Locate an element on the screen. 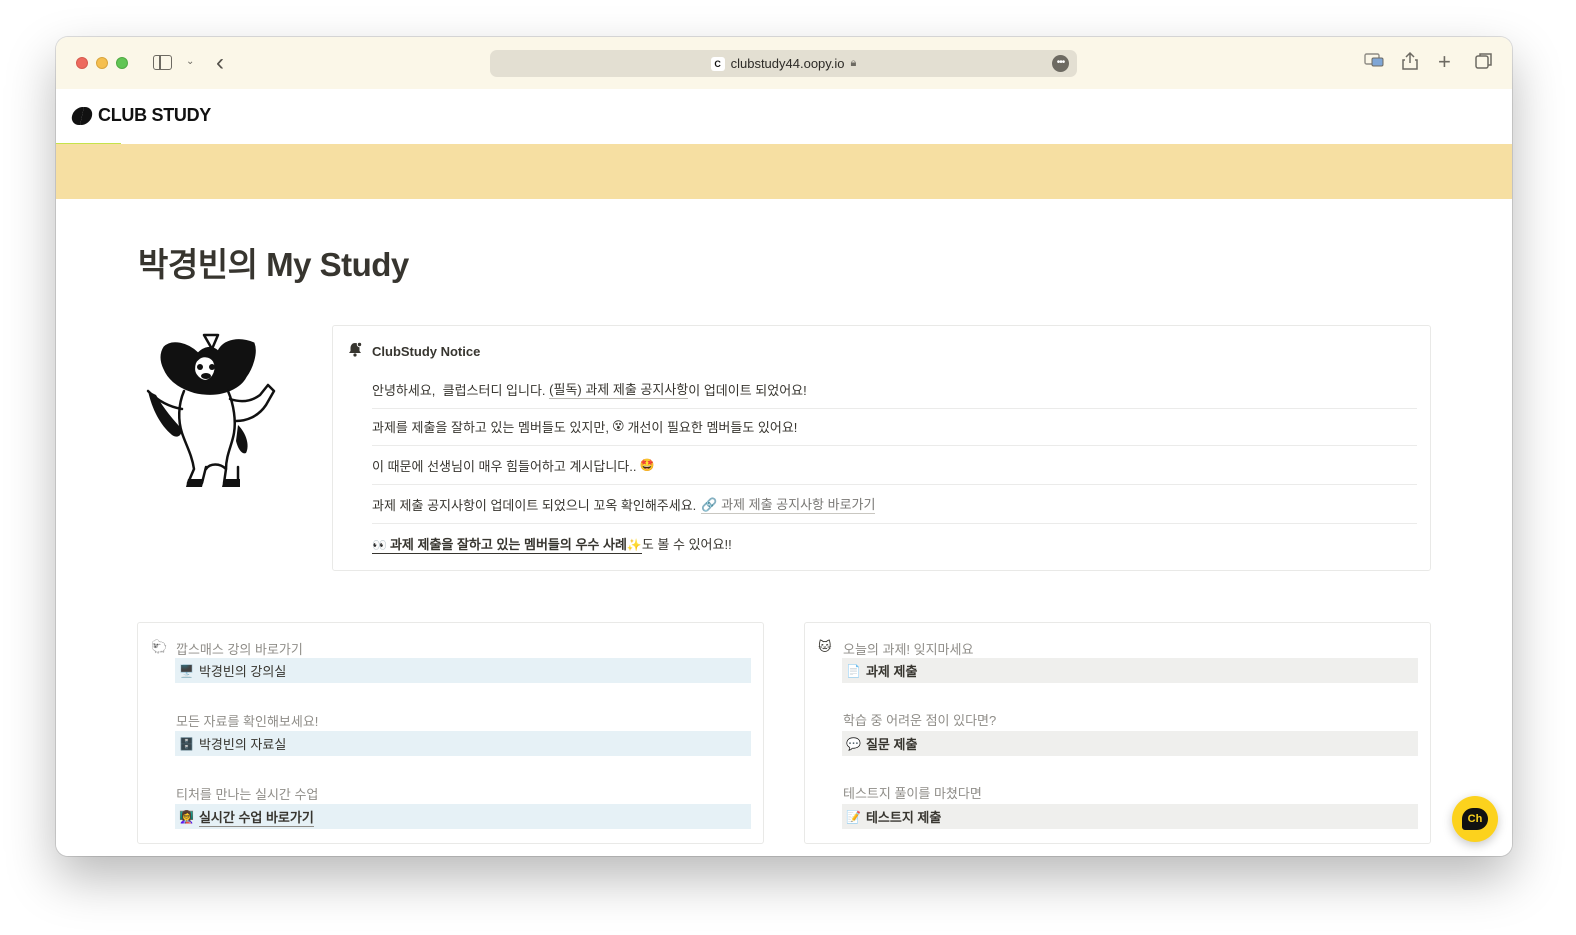 The image size is (1576, 935). best-examples-link: 👀 과제 제출을 잘하고 있는 멤버들의 우수 사례✨ is located at coordinates (507, 544).